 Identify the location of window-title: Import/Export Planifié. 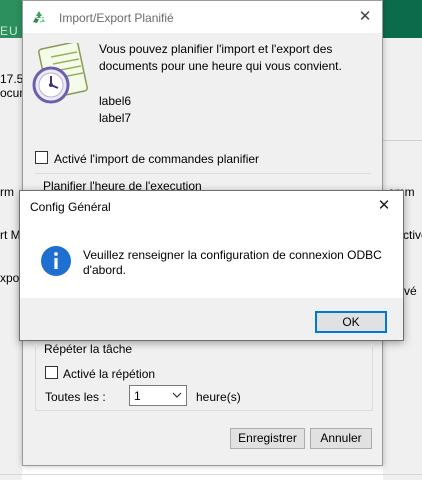
(116, 18).